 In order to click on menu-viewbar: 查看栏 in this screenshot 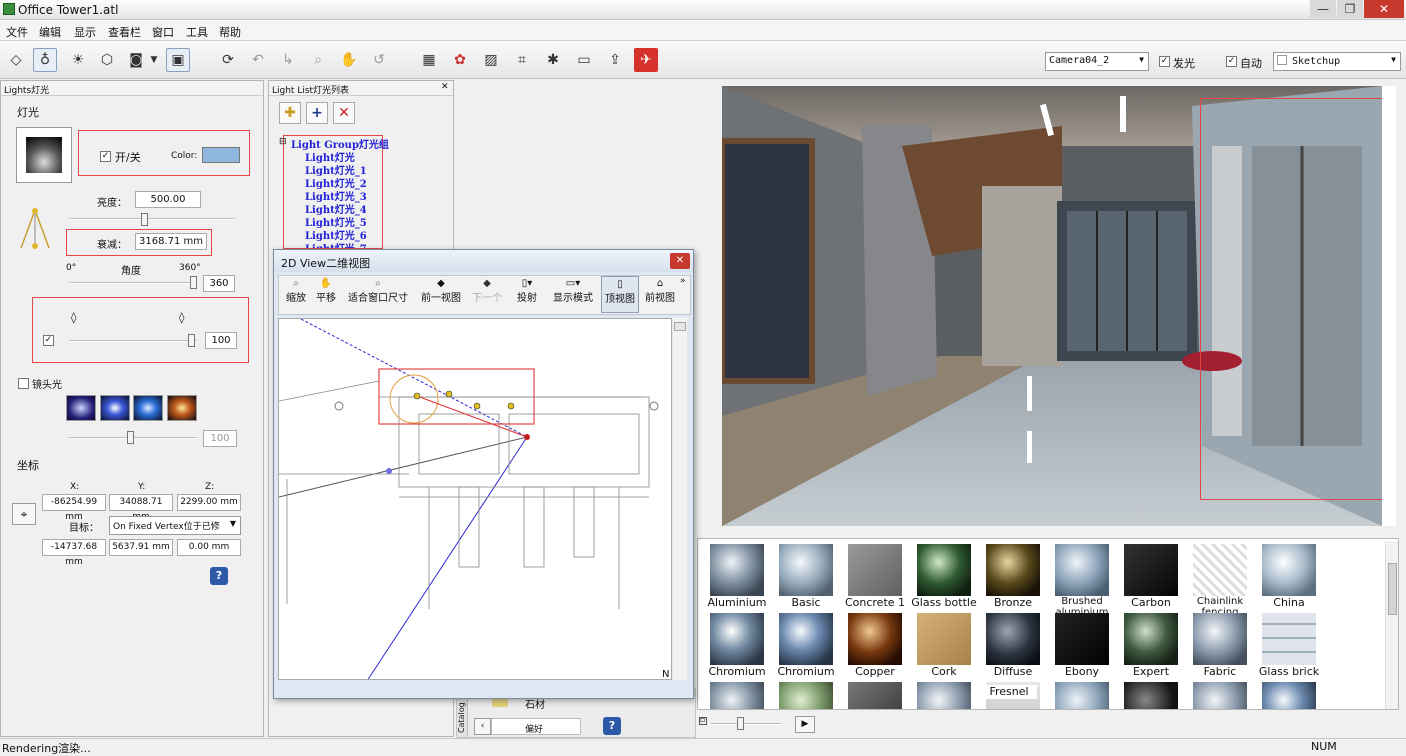, I will do `click(124, 32)`.